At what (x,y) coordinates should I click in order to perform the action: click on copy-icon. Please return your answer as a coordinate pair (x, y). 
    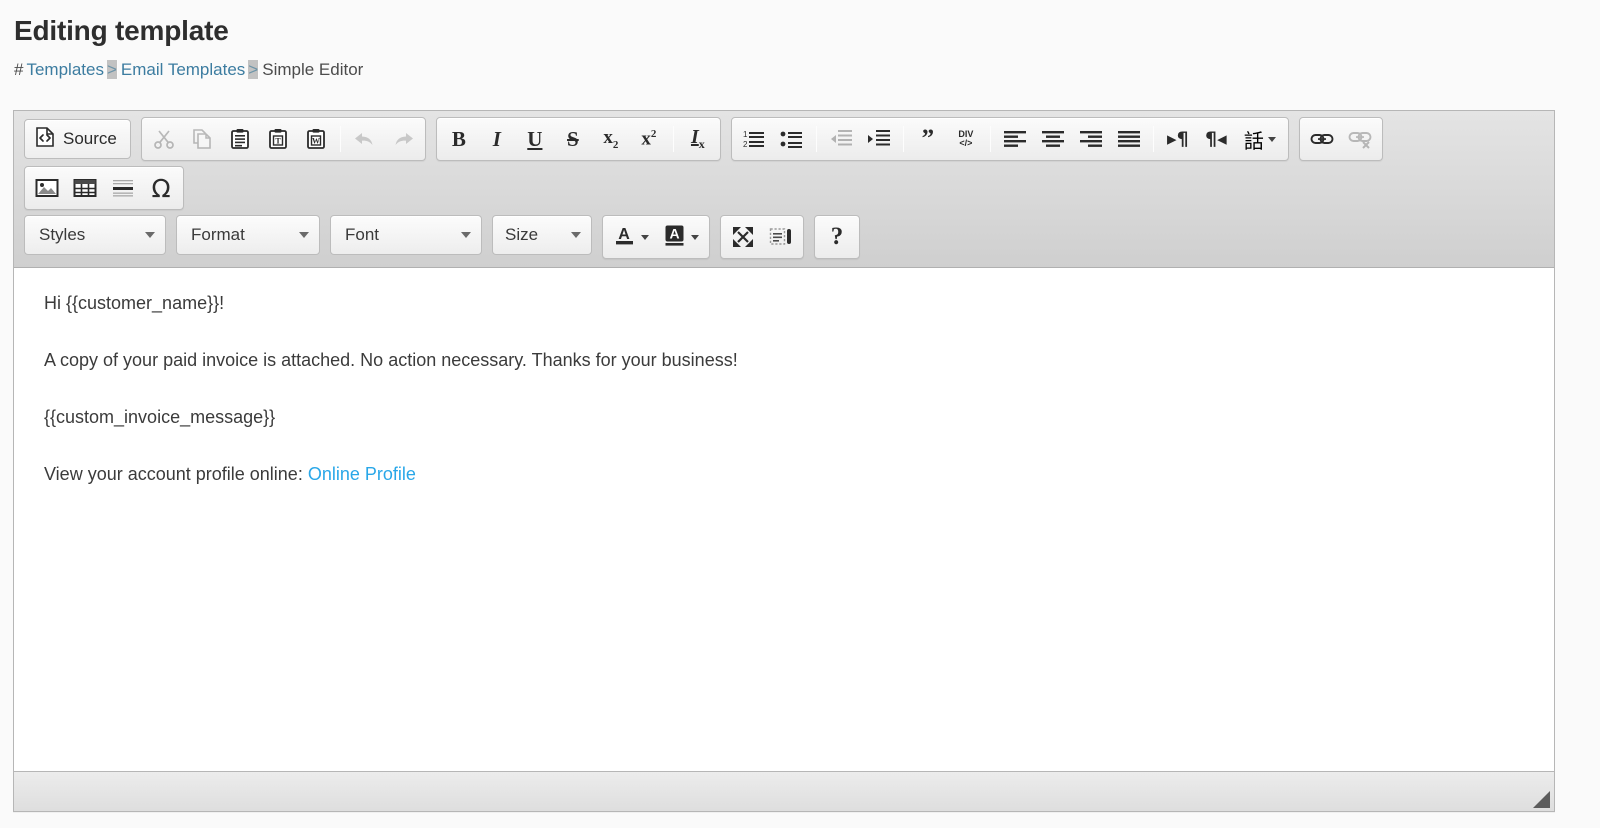
    Looking at the image, I should click on (202, 139).